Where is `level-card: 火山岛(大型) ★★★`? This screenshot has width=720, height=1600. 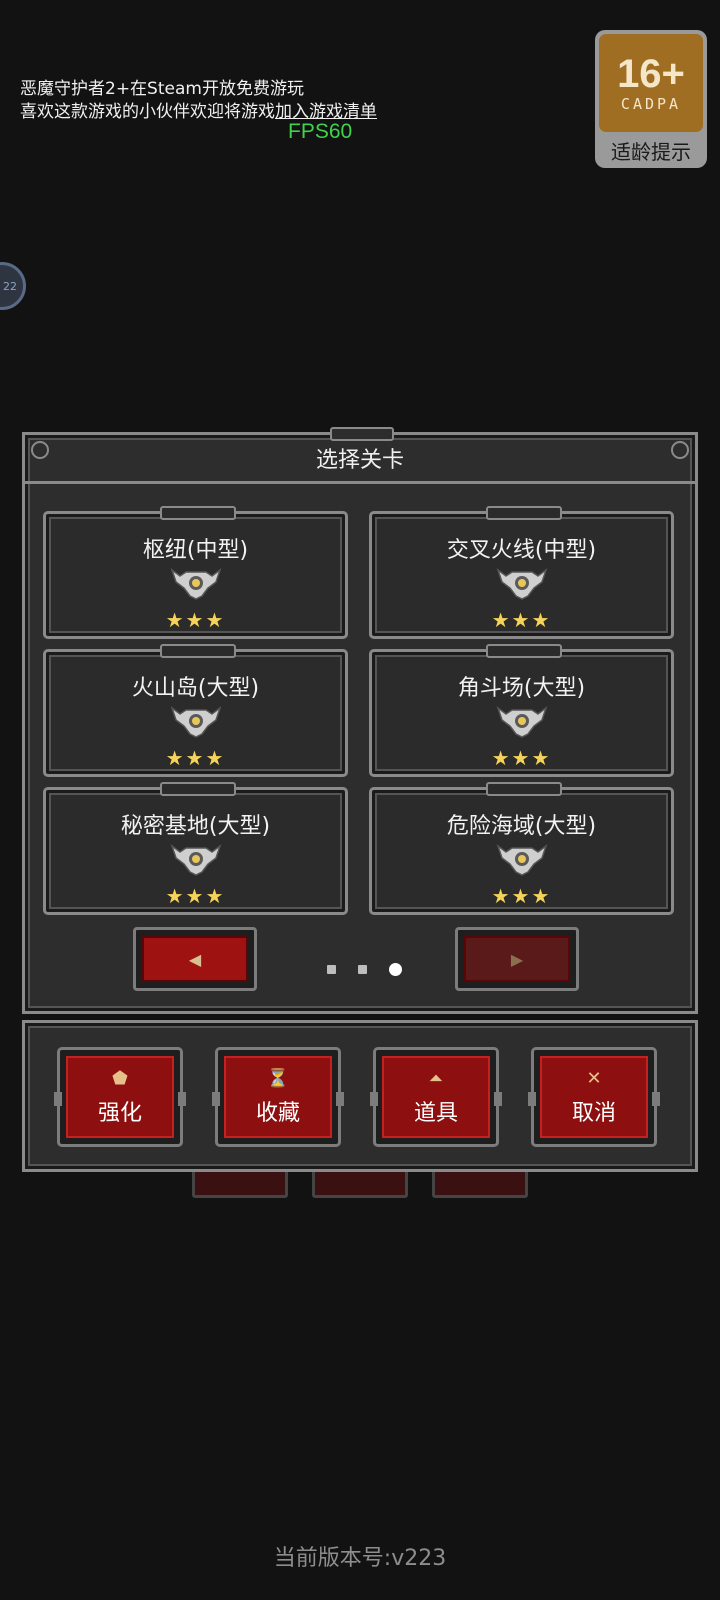
level-card: 火山岛(大型) ★★★ is located at coordinates (195, 710).